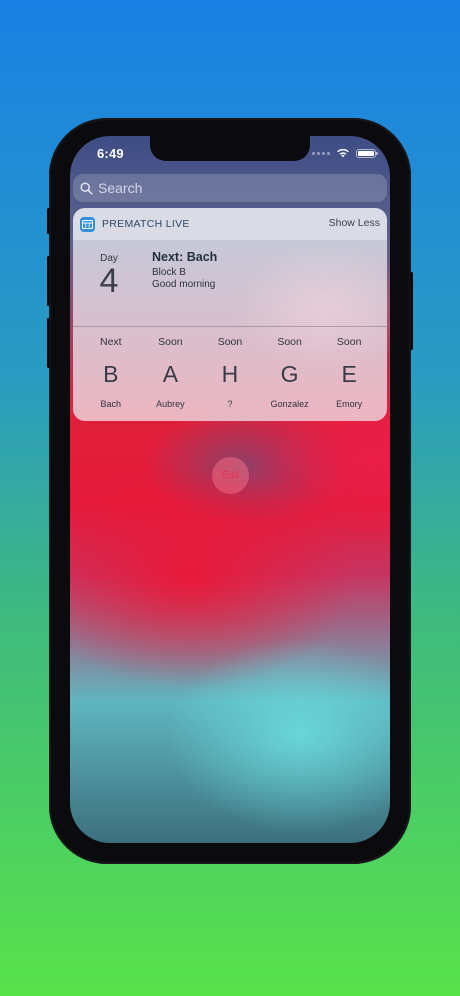 This screenshot has width=460, height=996. I want to click on schedule-name: Gonzalez, so click(289, 404).